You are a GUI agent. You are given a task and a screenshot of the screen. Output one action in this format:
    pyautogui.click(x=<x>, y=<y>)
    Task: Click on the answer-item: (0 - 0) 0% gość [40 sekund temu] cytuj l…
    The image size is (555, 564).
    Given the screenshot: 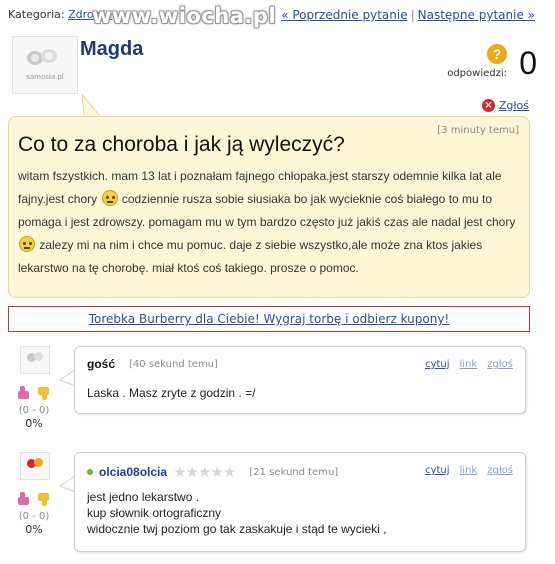 What is the action you would take?
    pyautogui.click(x=271, y=388)
    